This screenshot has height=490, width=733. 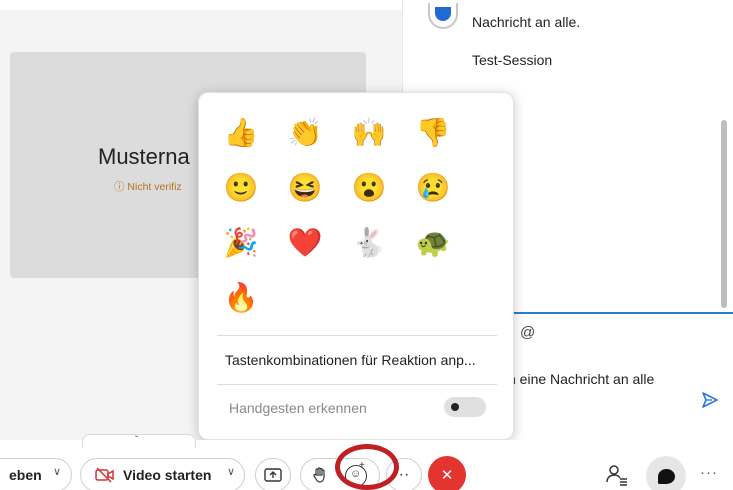 What do you see at coordinates (25, 475) in the screenshot?
I see `share-content-label: eben` at bounding box center [25, 475].